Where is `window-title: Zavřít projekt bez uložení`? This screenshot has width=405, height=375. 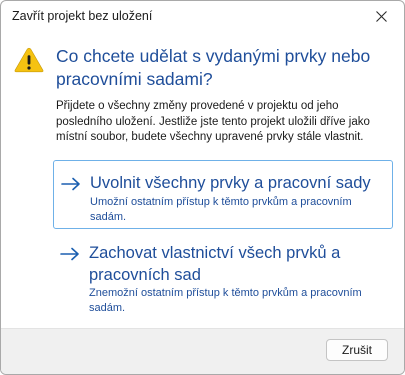 window-title: Zavřít projekt bez uložení is located at coordinates (82, 16).